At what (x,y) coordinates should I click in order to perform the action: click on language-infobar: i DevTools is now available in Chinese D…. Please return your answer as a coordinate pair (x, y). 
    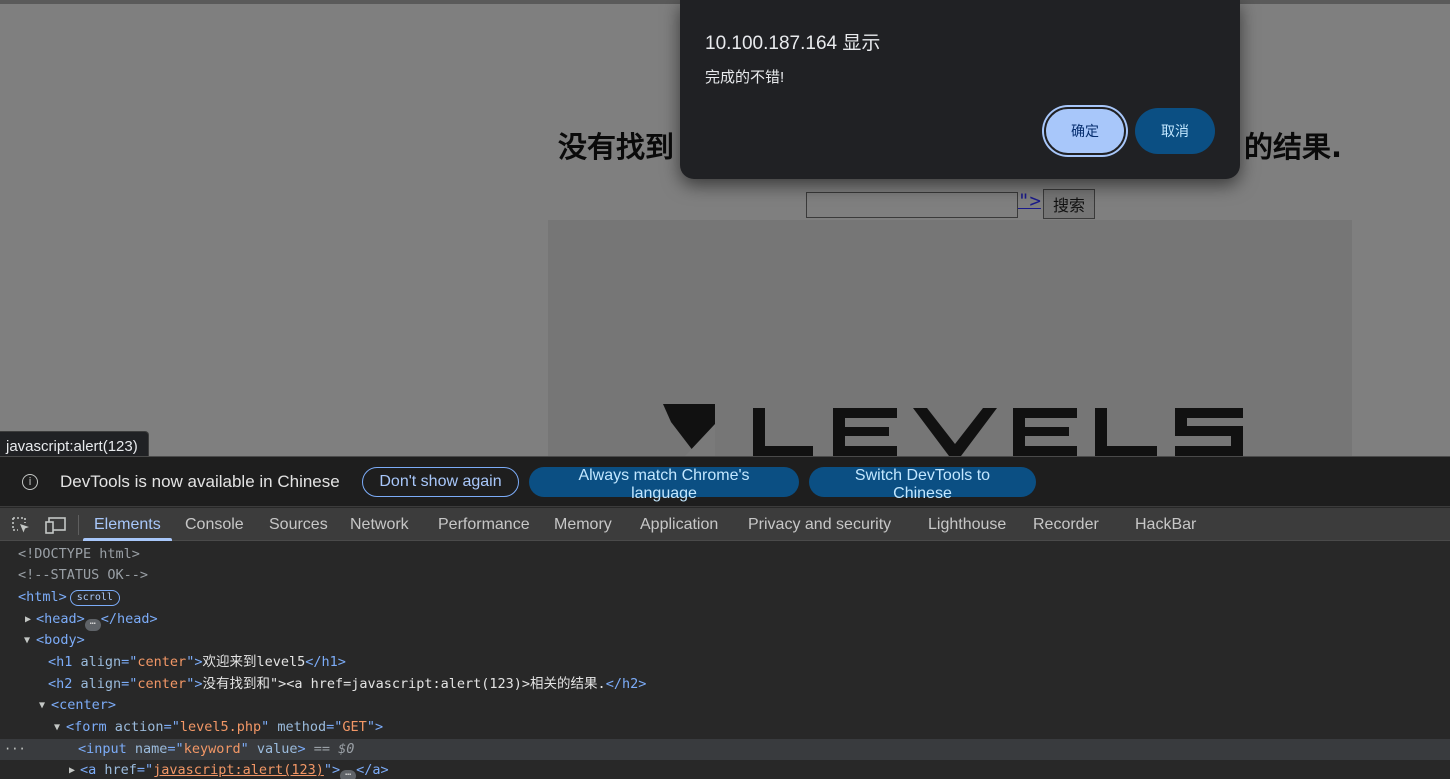
    Looking at the image, I should click on (725, 482).